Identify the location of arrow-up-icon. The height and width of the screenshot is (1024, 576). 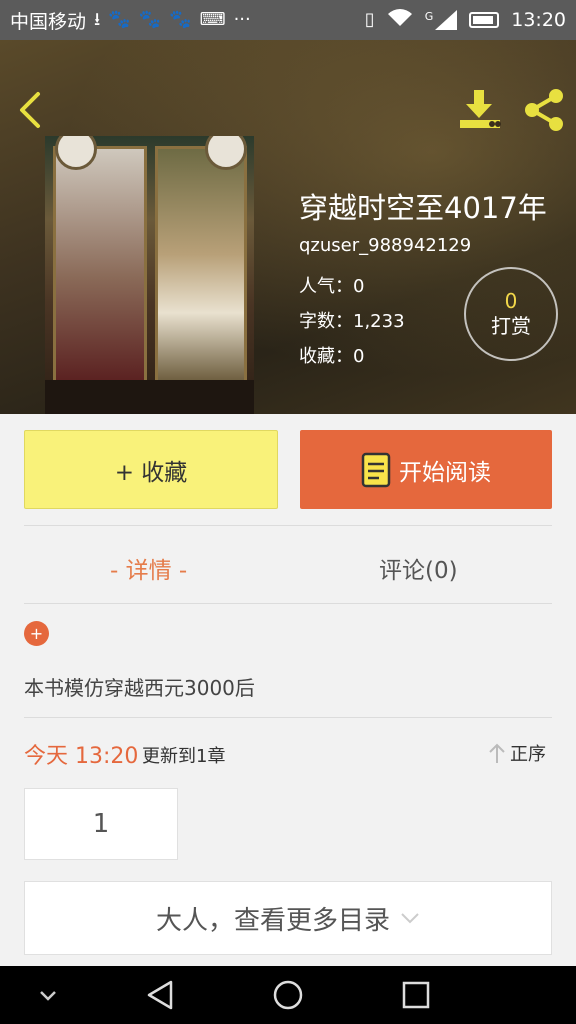
(497, 753).